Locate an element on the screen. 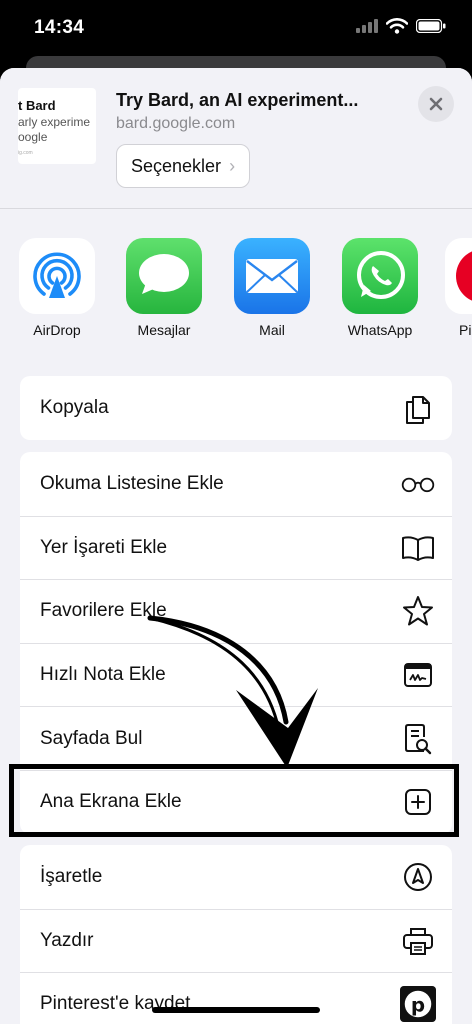  copy-icon is located at coordinates (418, 408).